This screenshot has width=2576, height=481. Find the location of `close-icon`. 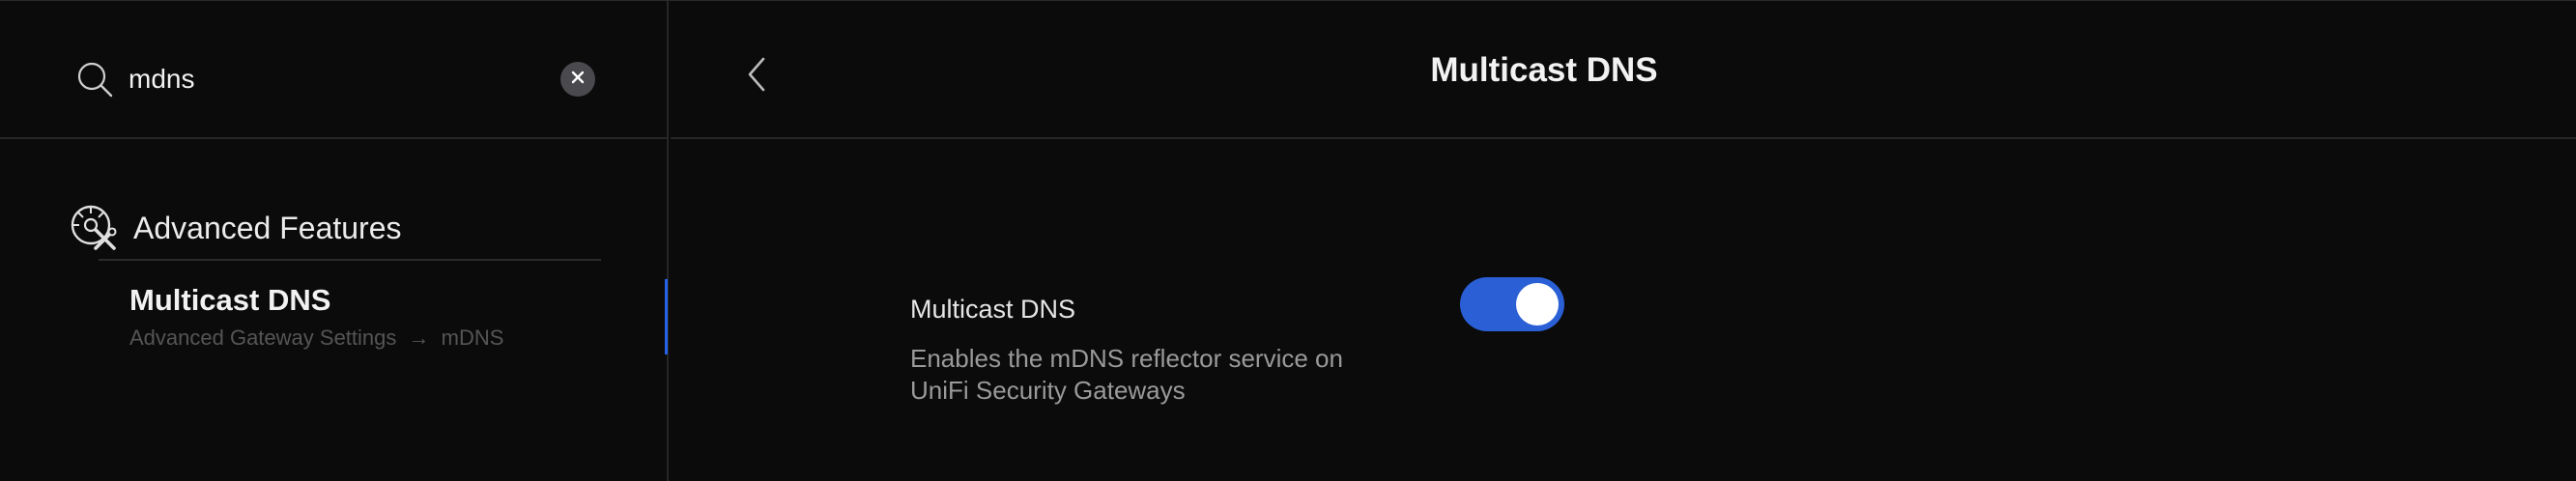

close-icon is located at coordinates (578, 80).